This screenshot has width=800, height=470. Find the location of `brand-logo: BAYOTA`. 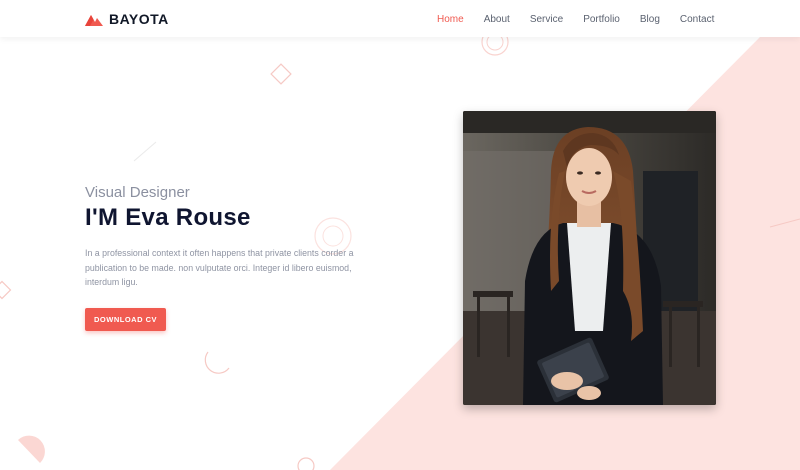

brand-logo: BAYOTA is located at coordinates (127, 19).